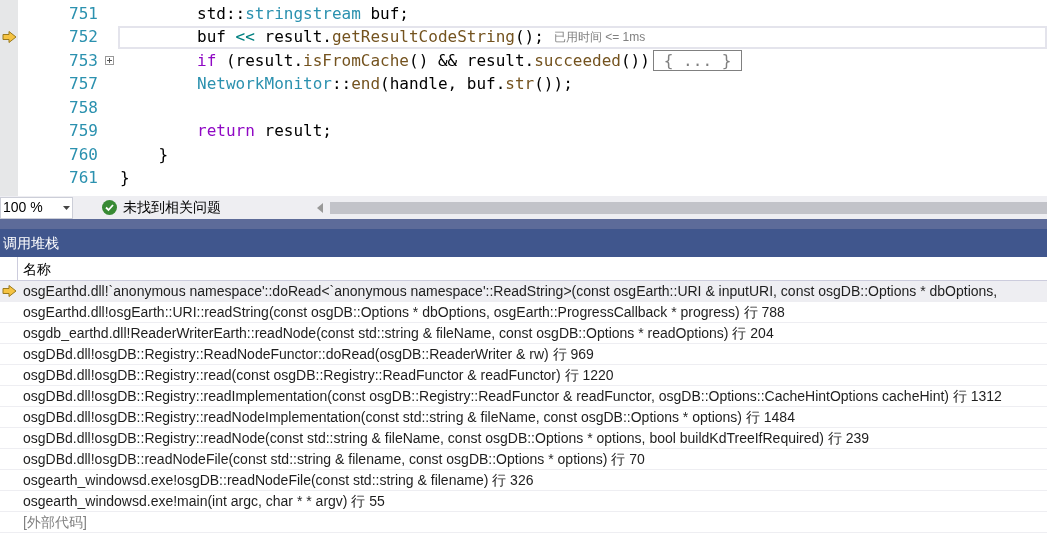 The width and height of the screenshot is (1047, 541). Describe the element at coordinates (512, 396) in the screenshot. I see `call-stack-frame: osgDBd.dll!osgDB::Registry::readImplementation(const osgDB::Registry::ReadFunctor & readFunctor, osgDB::Options::CacheHintOptions cacheHint) 行 1312` at that location.